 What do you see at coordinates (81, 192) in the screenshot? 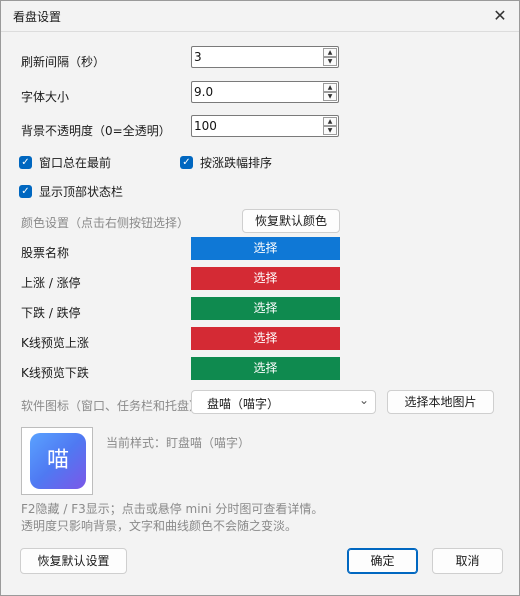
I see `show-top-status-label: 显示顶部状态栏` at bounding box center [81, 192].